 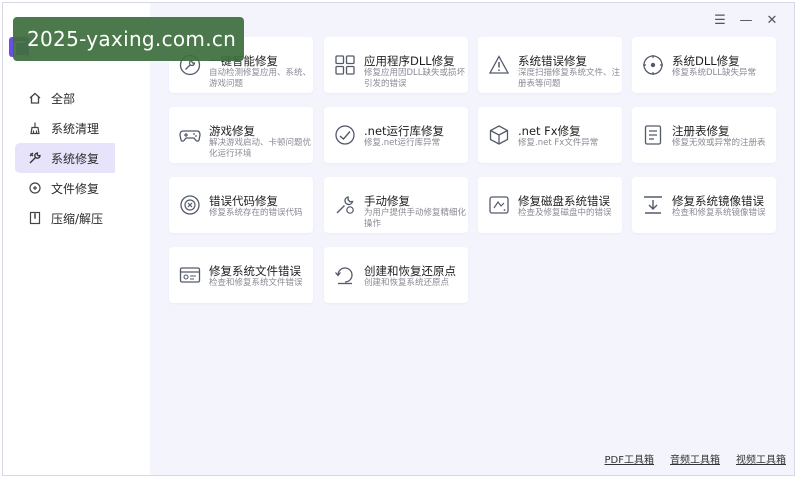 What do you see at coordinates (387, 201) in the screenshot?
I see `card-title: 手动修复` at bounding box center [387, 201].